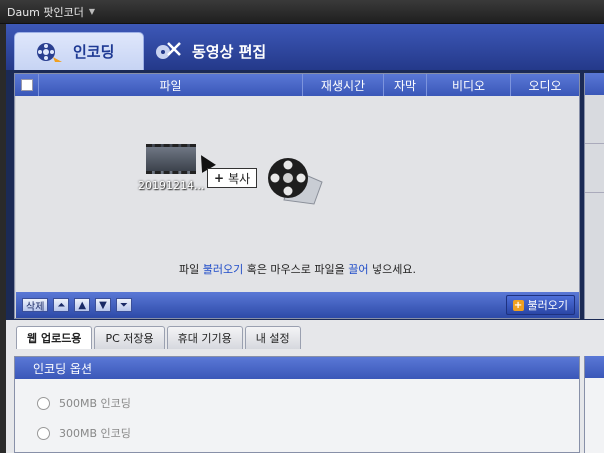 Image resolution: width=604 pixels, height=453 pixels. What do you see at coordinates (95, 403) in the screenshot?
I see `option-500mb-label: 500MB 인코딩` at bounding box center [95, 403].